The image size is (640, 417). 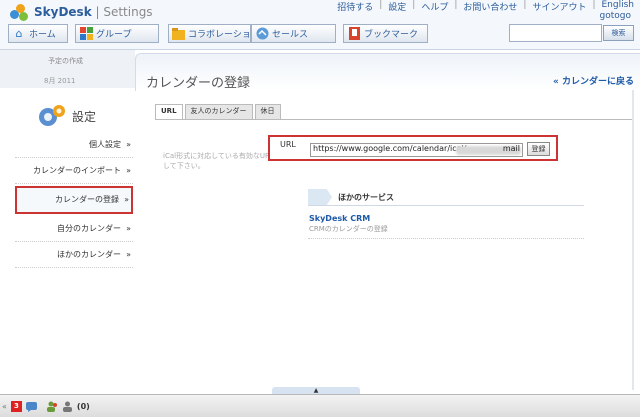 What do you see at coordinates (19, 12) in the screenshot?
I see `skydesk-logo-icon` at bounding box center [19, 12].